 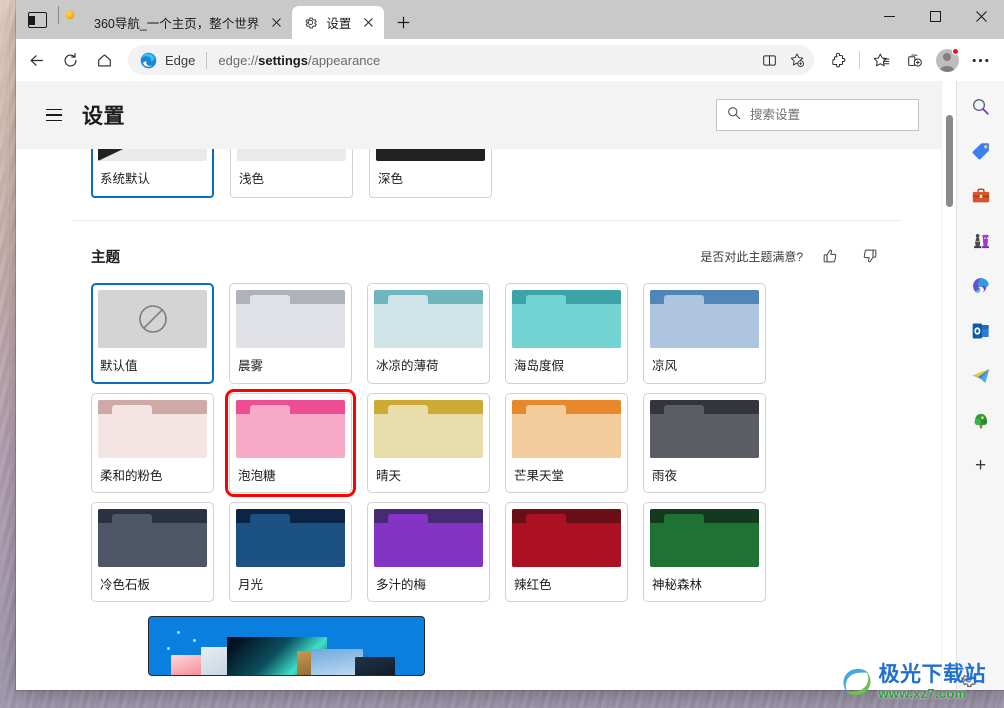 I want to click on tab-search-icon, so click(x=37, y=19).